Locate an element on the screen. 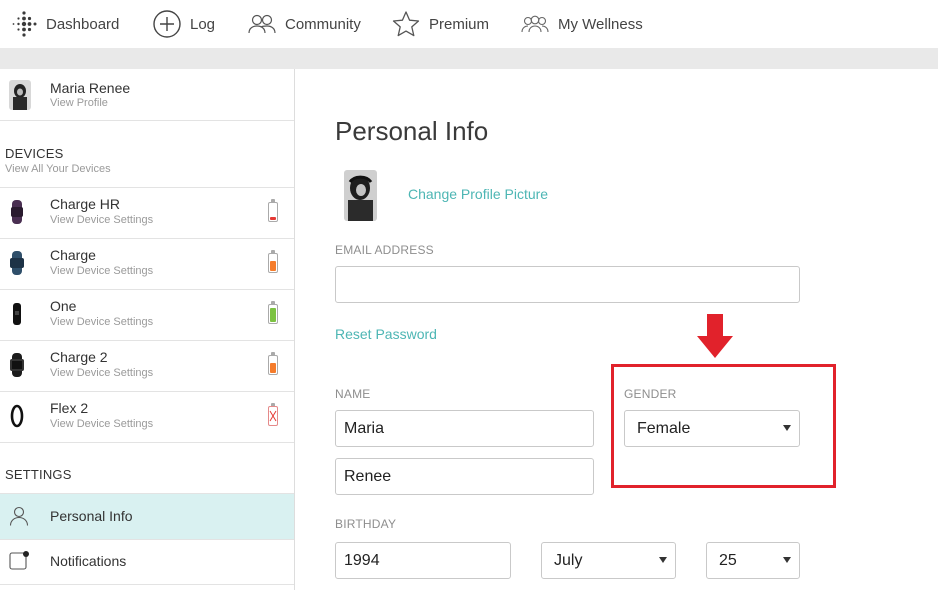 The width and height of the screenshot is (938, 590). device-row-charge-hr: Charge HR View Device Settings is located at coordinates (147, 213).